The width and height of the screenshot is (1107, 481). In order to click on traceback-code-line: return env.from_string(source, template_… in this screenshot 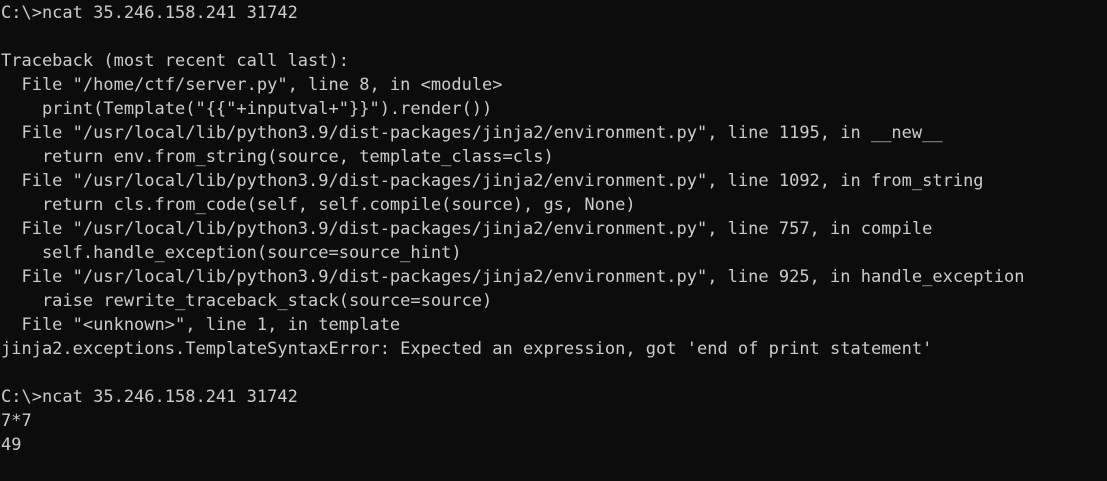, I will do `click(277, 157)`.